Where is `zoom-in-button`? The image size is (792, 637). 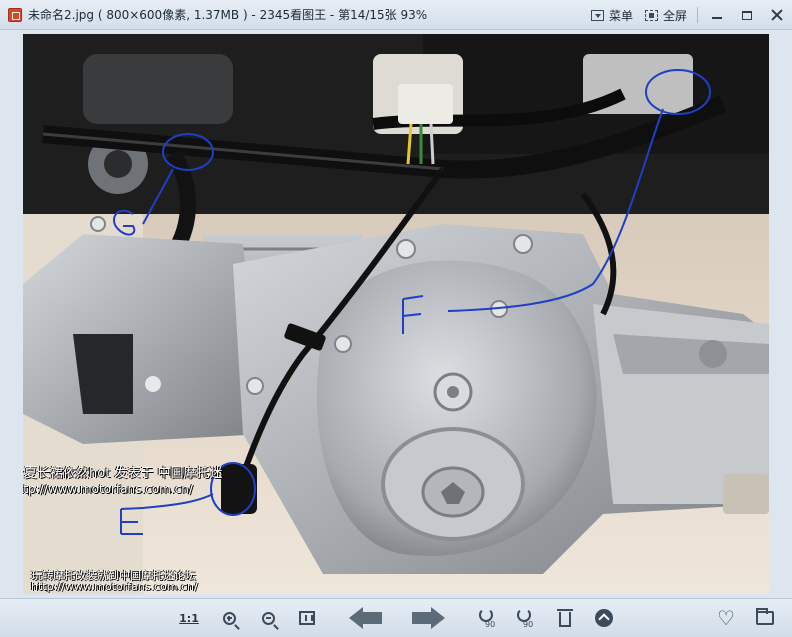 zoom-in-button is located at coordinates (229, 618).